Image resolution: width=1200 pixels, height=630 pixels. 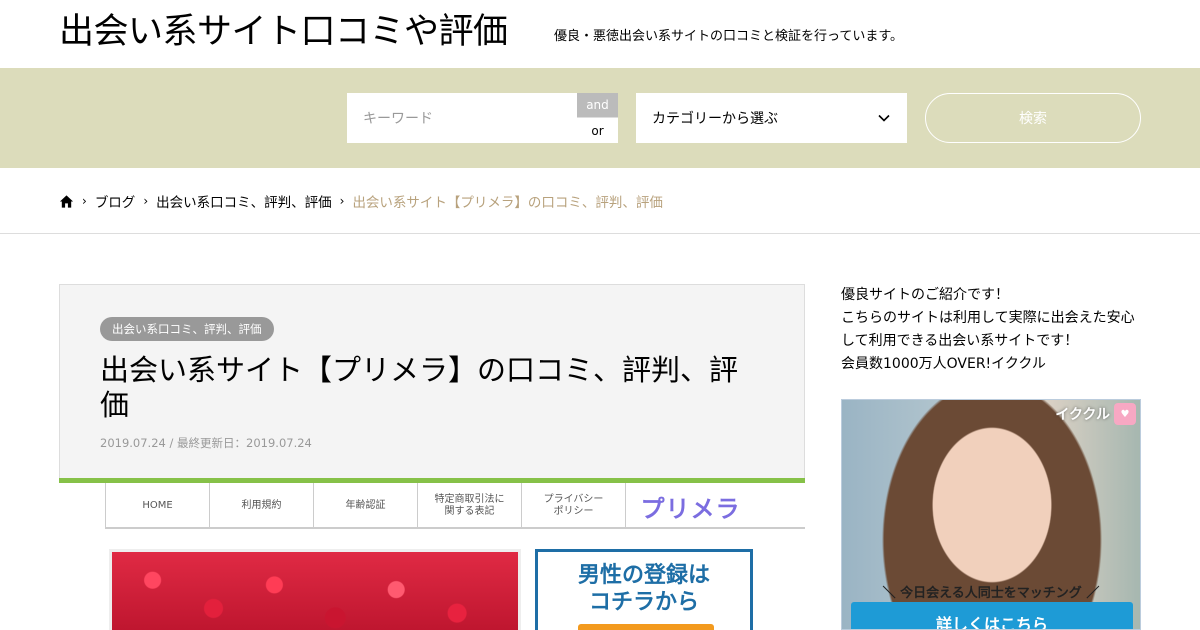 I want to click on ad-brand-icon: ♥, so click(x=1125, y=414).